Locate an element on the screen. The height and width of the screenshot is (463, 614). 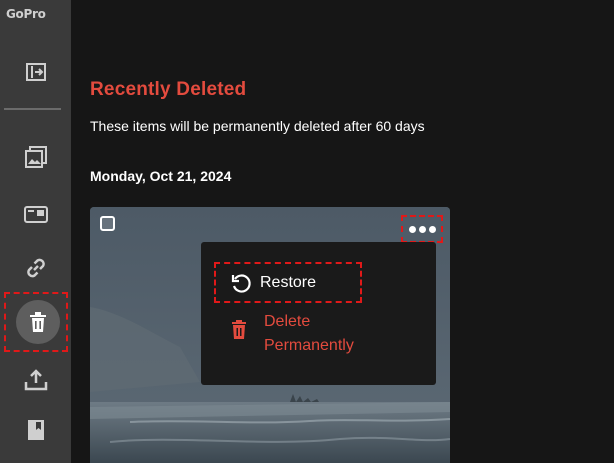
page-title: Recently Deleted is located at coordinates (168, 89).